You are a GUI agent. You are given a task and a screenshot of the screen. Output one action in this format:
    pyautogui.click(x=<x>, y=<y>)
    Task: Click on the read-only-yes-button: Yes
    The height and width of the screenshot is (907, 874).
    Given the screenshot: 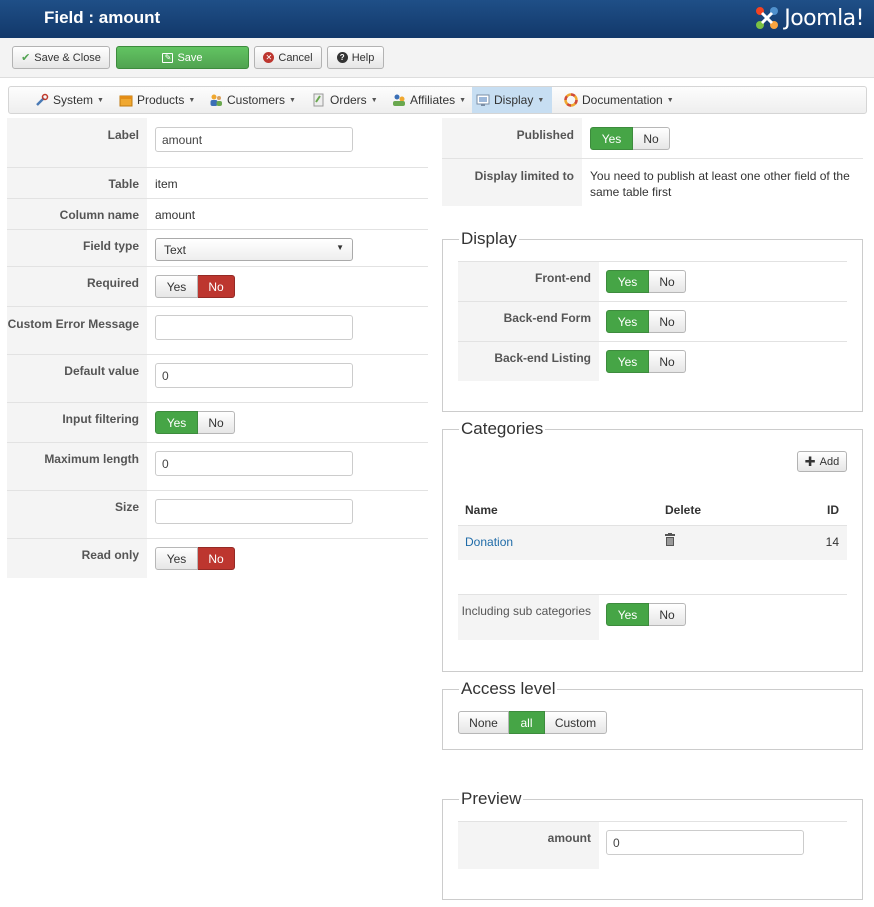 What is the action you would take?
    pyautogui.click(x=176, y=558)
    